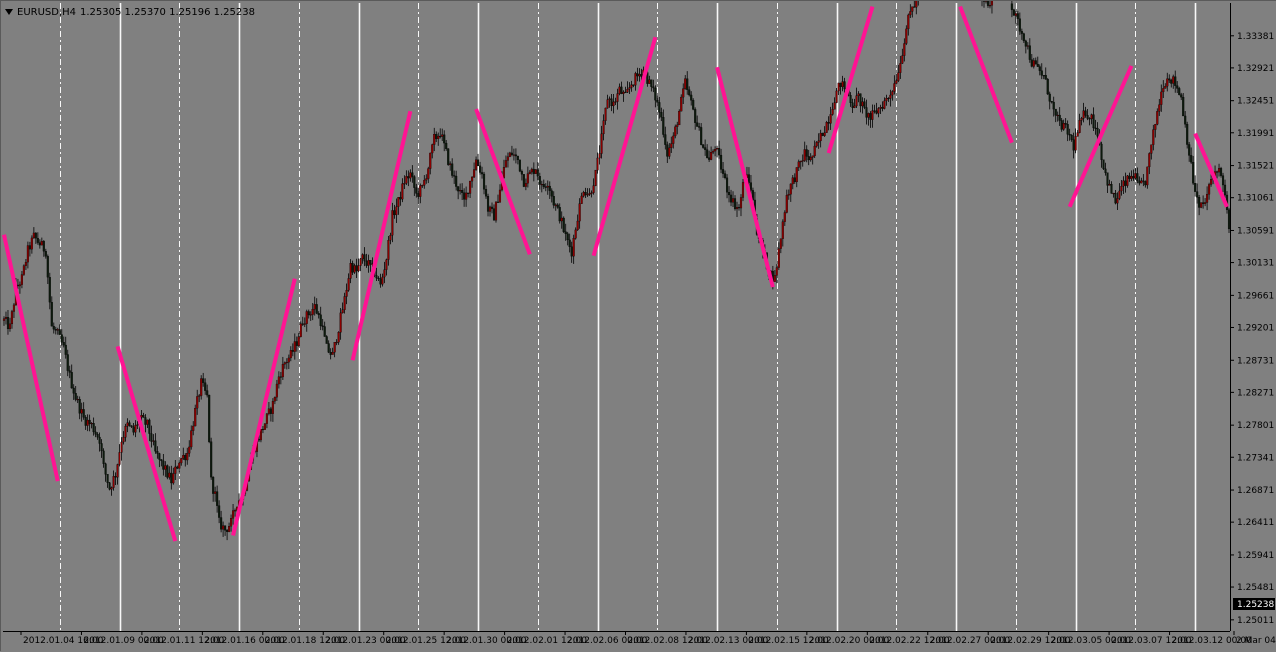 Image resolution: width=1276 pixels, height=652 pixels. Describe the element at coordinates (9, 12) in the screenshot. I see `chart-menu-triangle-icon` at that location.